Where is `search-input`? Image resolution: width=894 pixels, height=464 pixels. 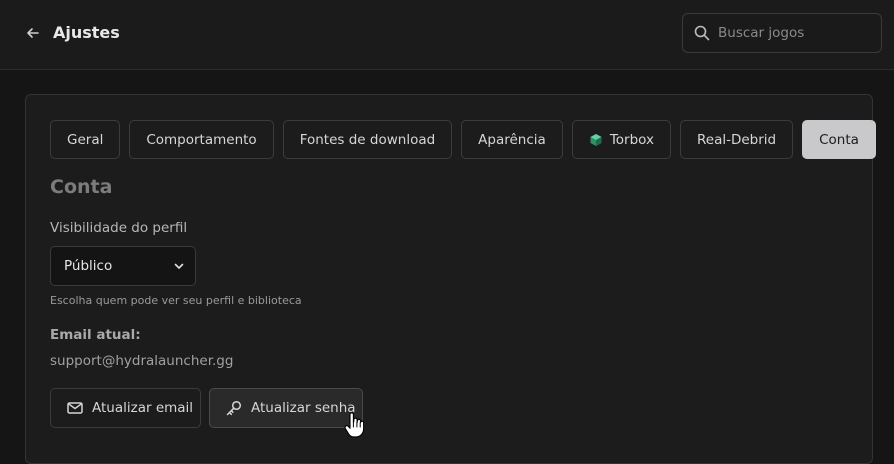
search-input is located at coordinates (793, 33).